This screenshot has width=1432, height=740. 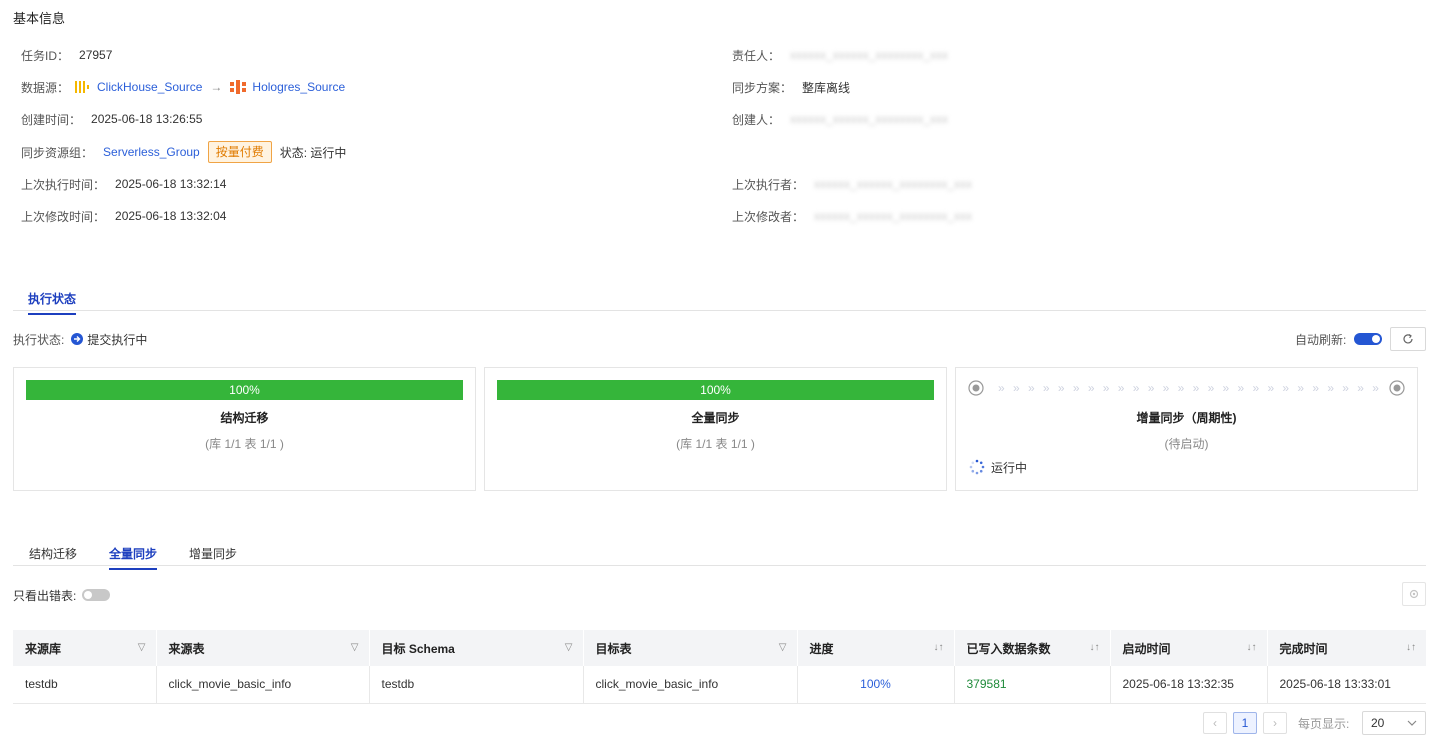 What do you see at coordinates (263, 685) in the screenshot?
I see `cell-source-table: click_movie_basic_info` at bounding box center [263, 685].